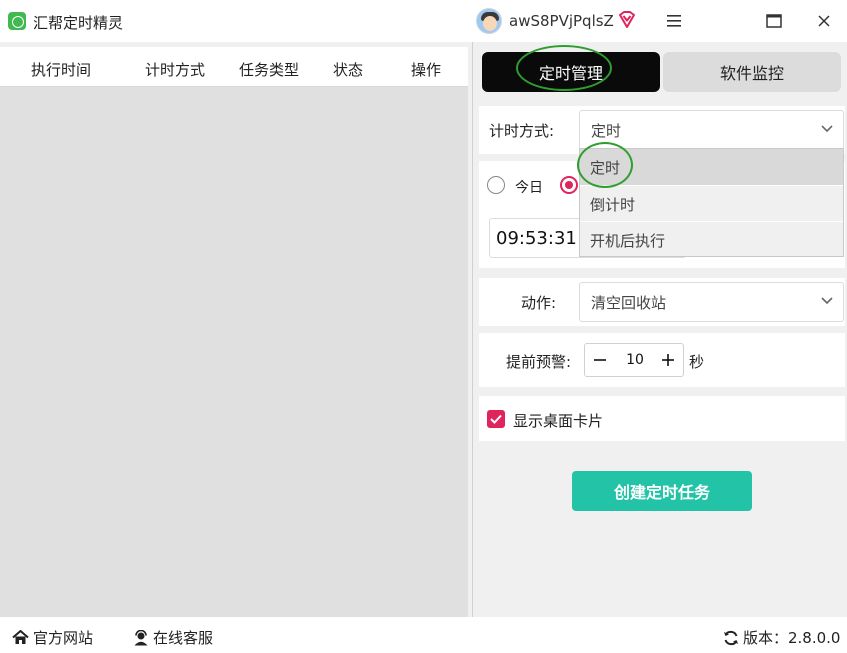 The image size is (847, 653). What do you see at coordinates (792, 638) in the screenshot?
I see `version-label: 版本：2.8.0.0` at bounding box center [792, 638].